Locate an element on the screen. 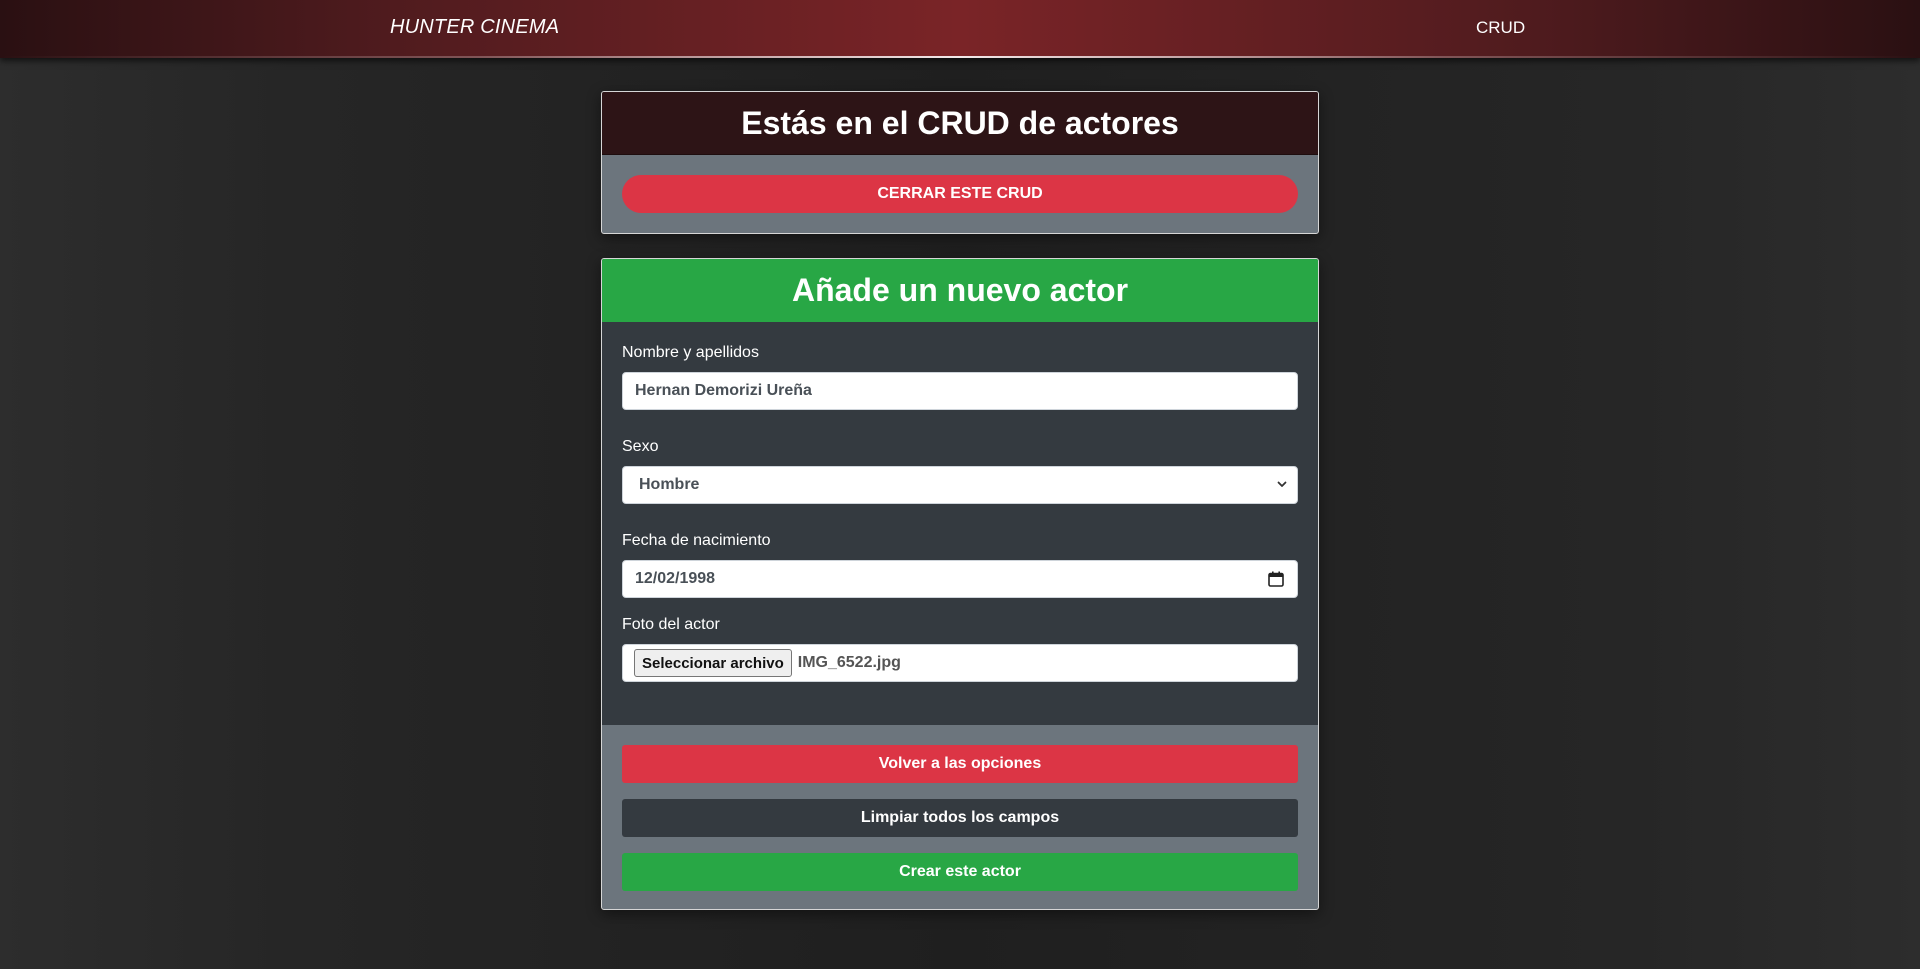  name-label: Nombre y apellidos is located at coordinates (690, 352).